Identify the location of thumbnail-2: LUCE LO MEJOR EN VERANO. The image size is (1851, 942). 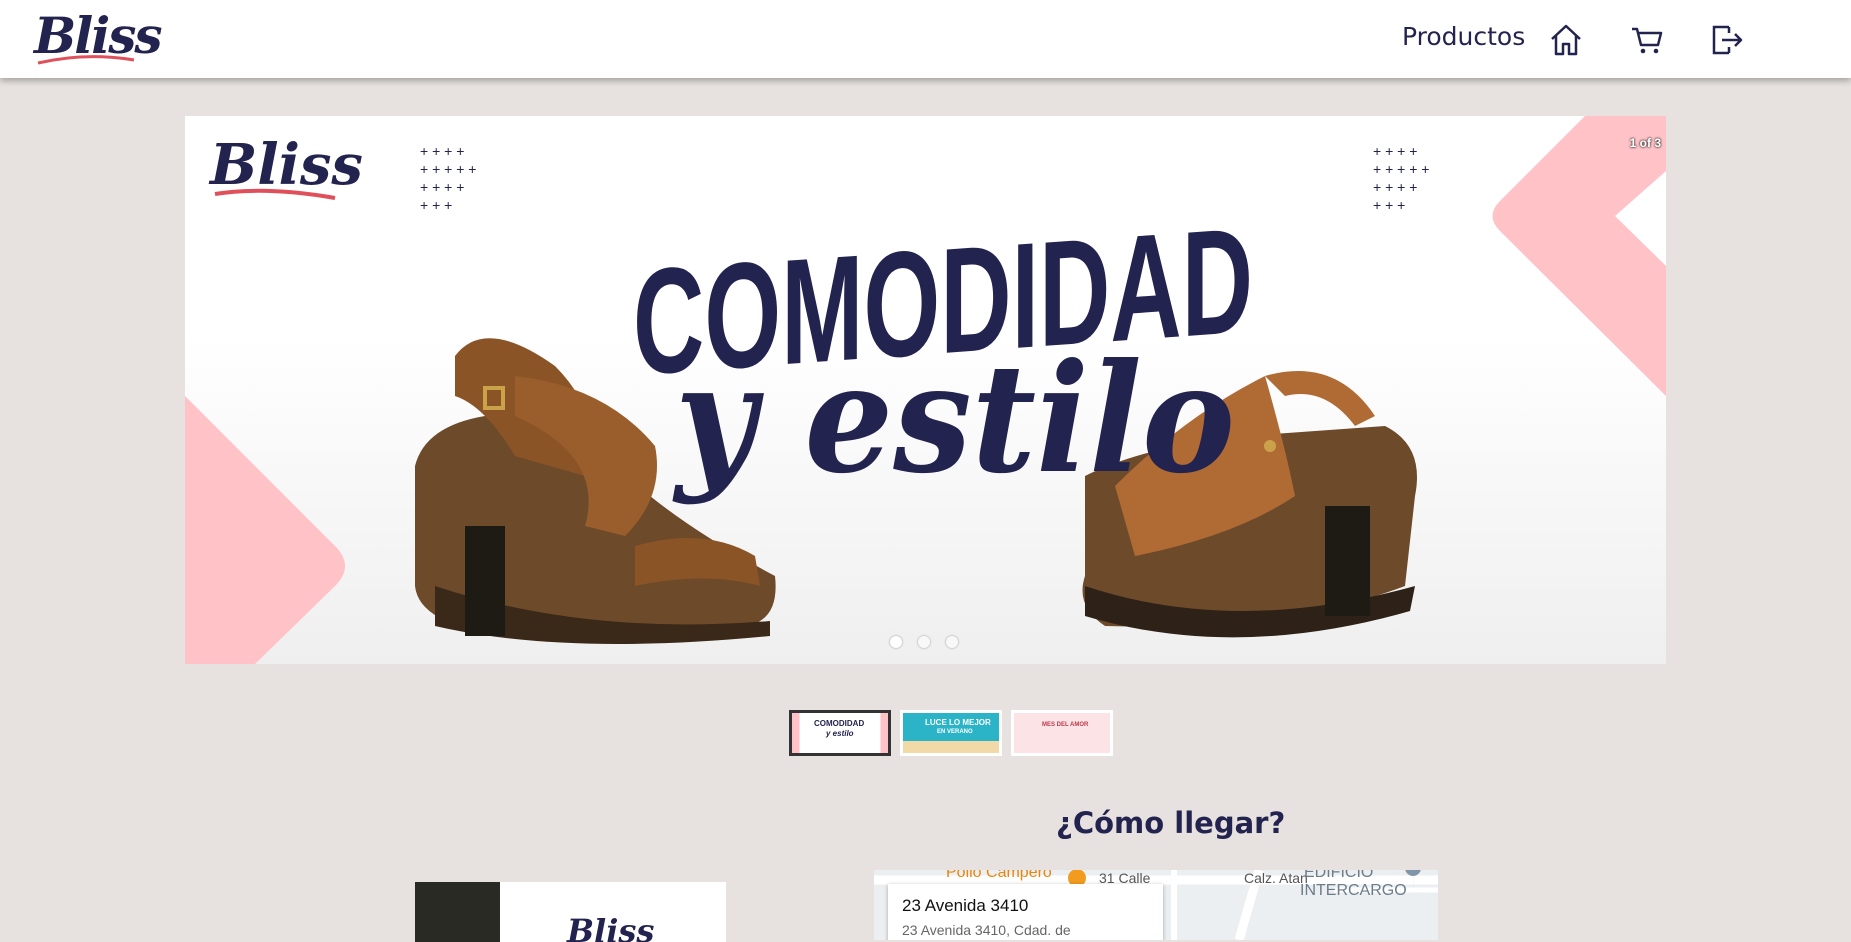
(951, 733).